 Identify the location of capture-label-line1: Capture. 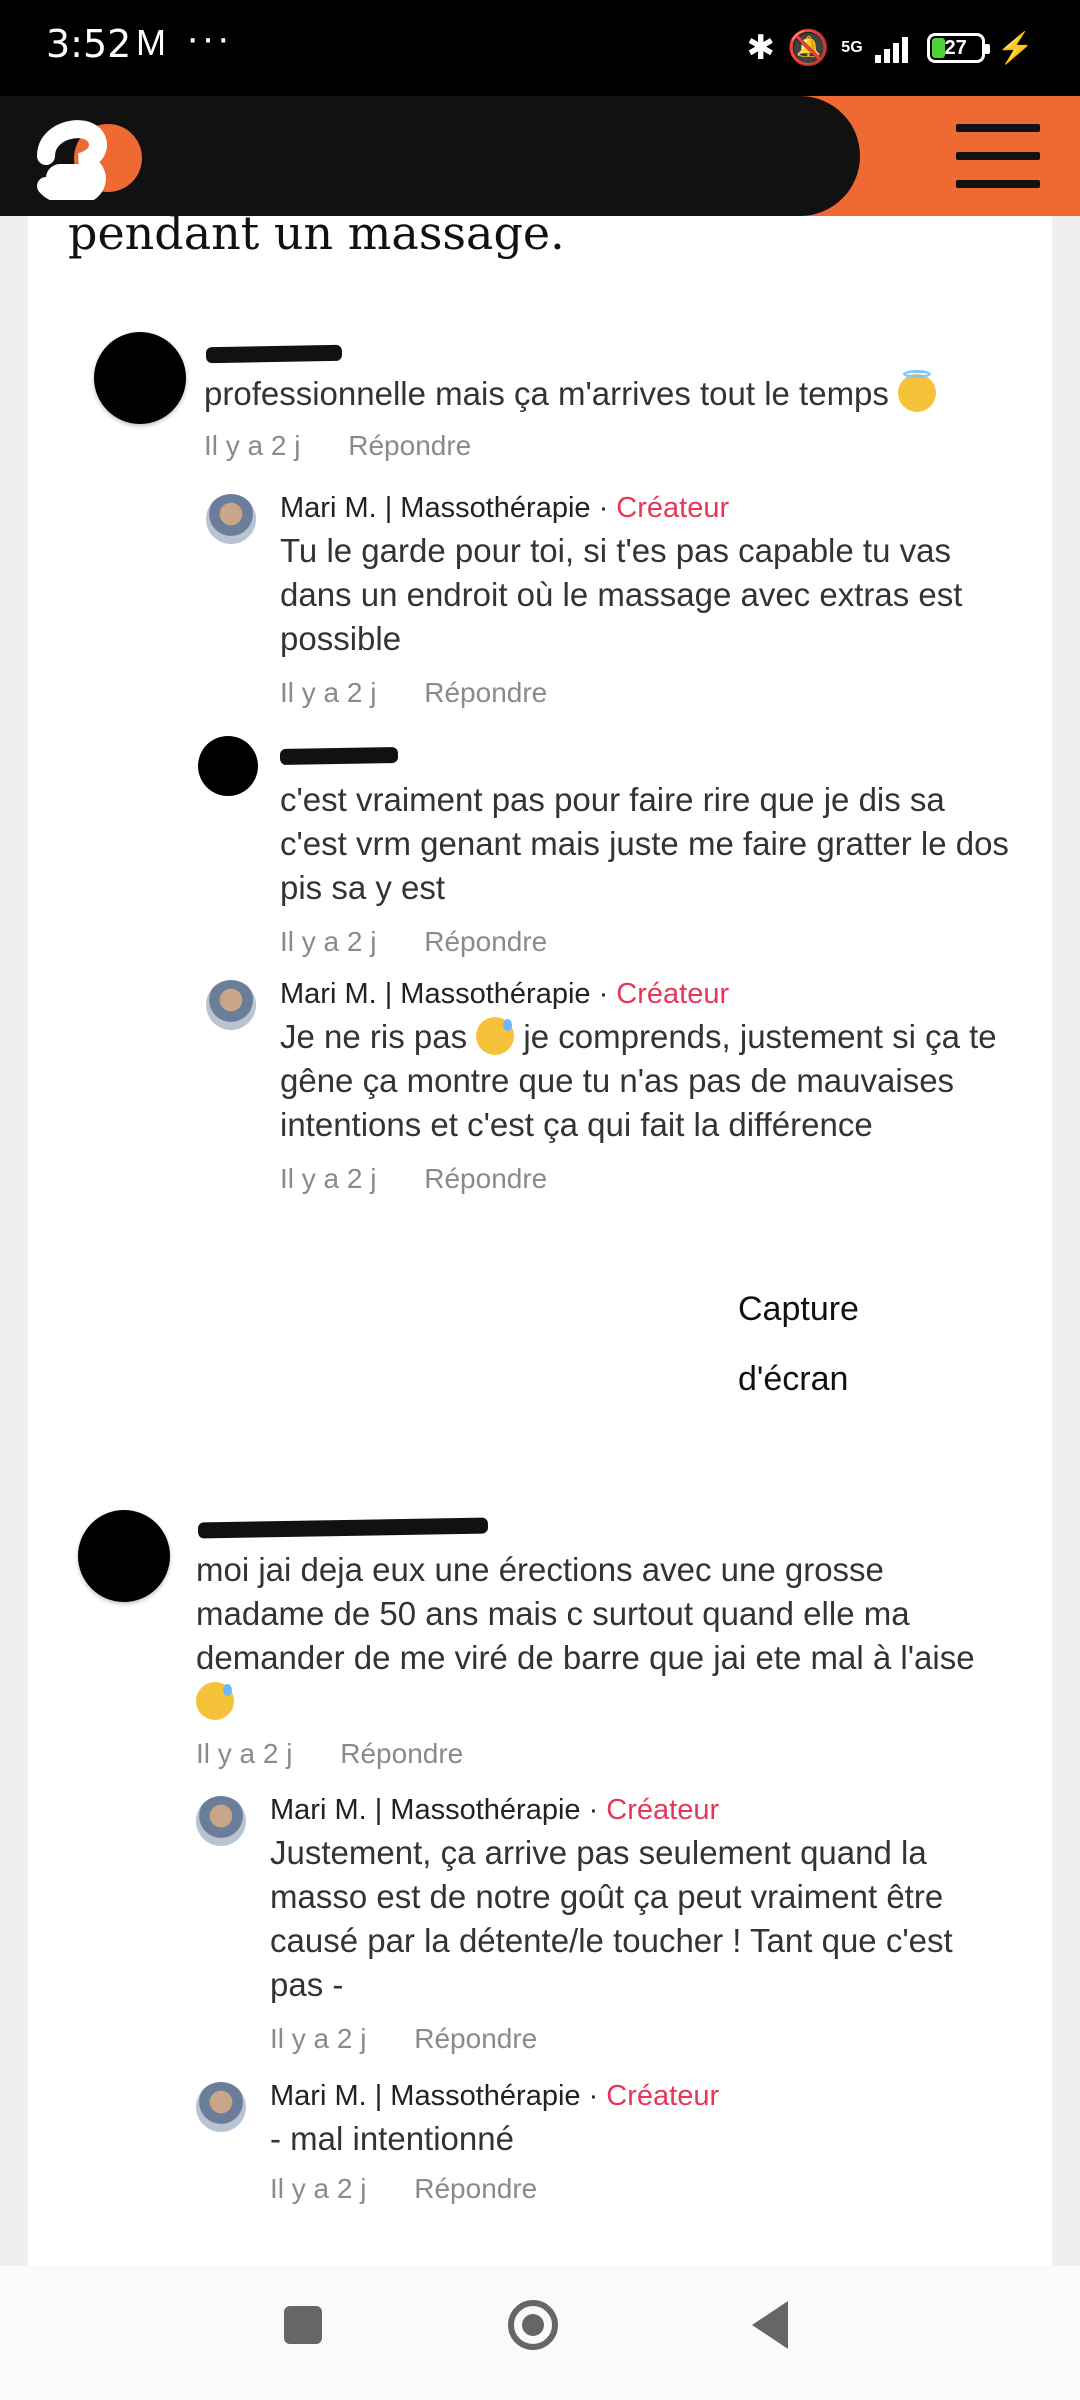
(798, 1309).